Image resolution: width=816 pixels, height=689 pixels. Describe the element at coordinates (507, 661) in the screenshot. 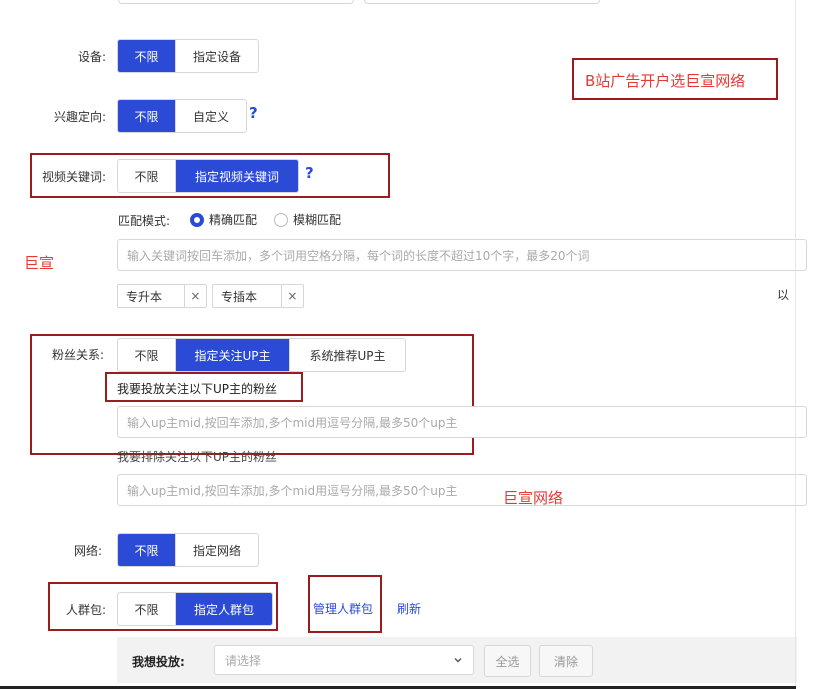

I see `select-all-button: 全选` at that location.